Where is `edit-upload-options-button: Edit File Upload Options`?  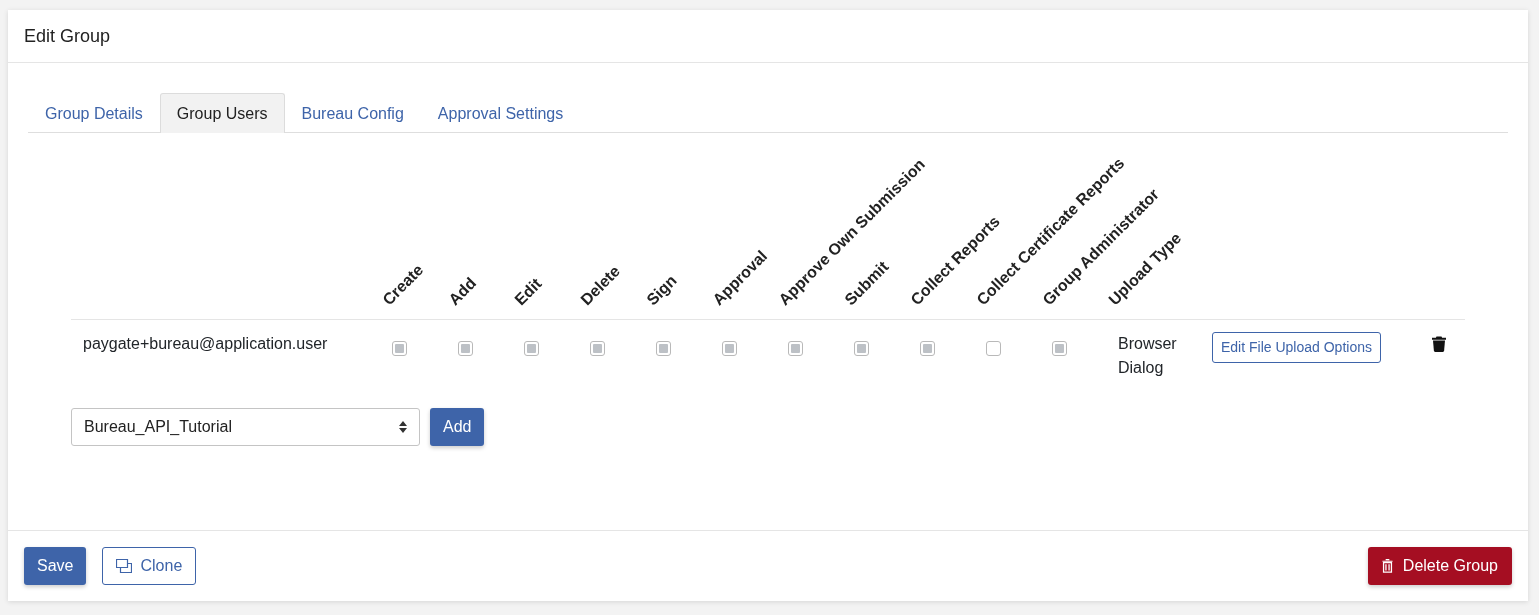 edit-upload-options-button: Edit File Upload Options is located at coordinates (1296, 347).